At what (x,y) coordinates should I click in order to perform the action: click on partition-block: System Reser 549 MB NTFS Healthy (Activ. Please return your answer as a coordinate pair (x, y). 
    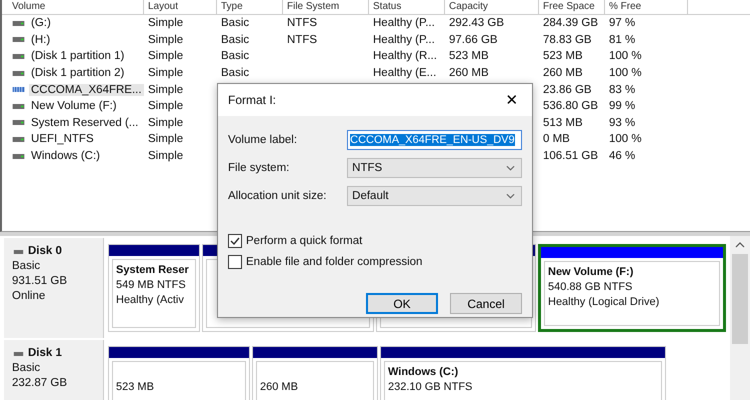
    Looking at the image, I should click on (154, 288).